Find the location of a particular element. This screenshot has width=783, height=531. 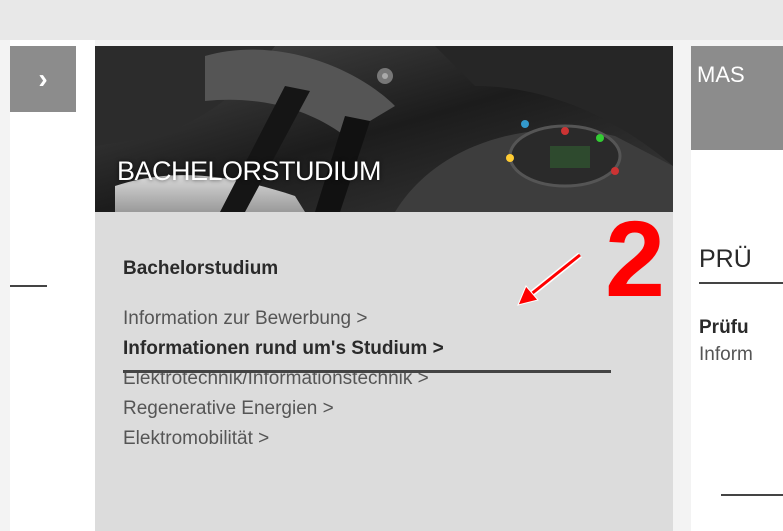

top-bar is located at coordinates (391, 20).